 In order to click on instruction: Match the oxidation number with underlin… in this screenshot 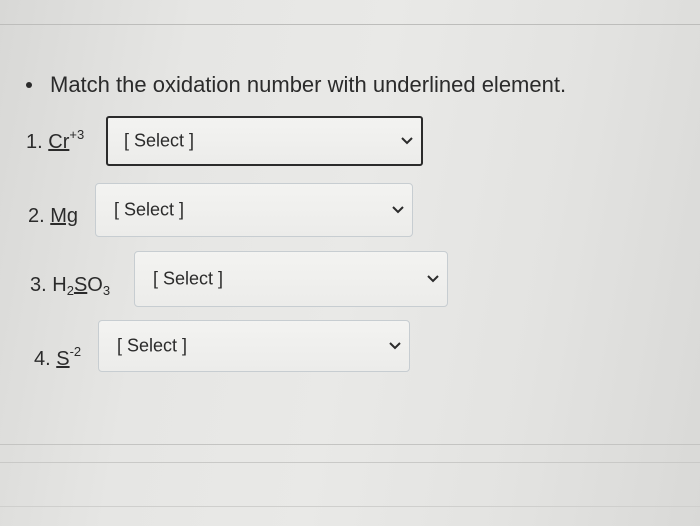, I will do `click(294, 85)`.